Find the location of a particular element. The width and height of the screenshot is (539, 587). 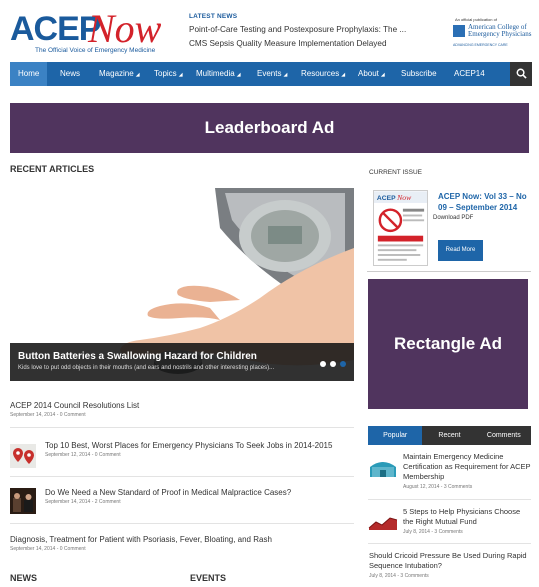

sidebar-post-meta: August 12, 2014 - 3 Comments is located at coordinates (438, 487).